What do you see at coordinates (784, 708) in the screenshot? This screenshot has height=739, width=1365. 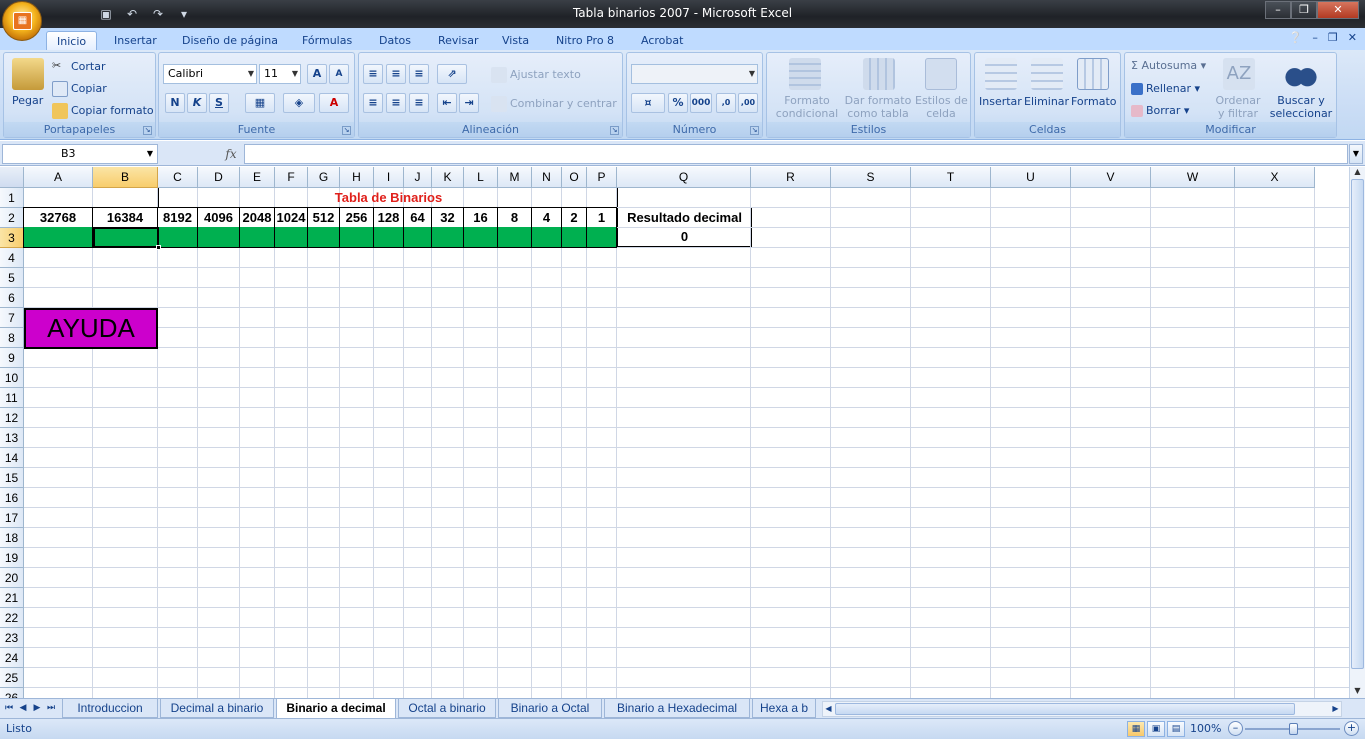 I see `sheet-tab-hexa-a-binario: Hexa a b` at bounding box center [784, 708].